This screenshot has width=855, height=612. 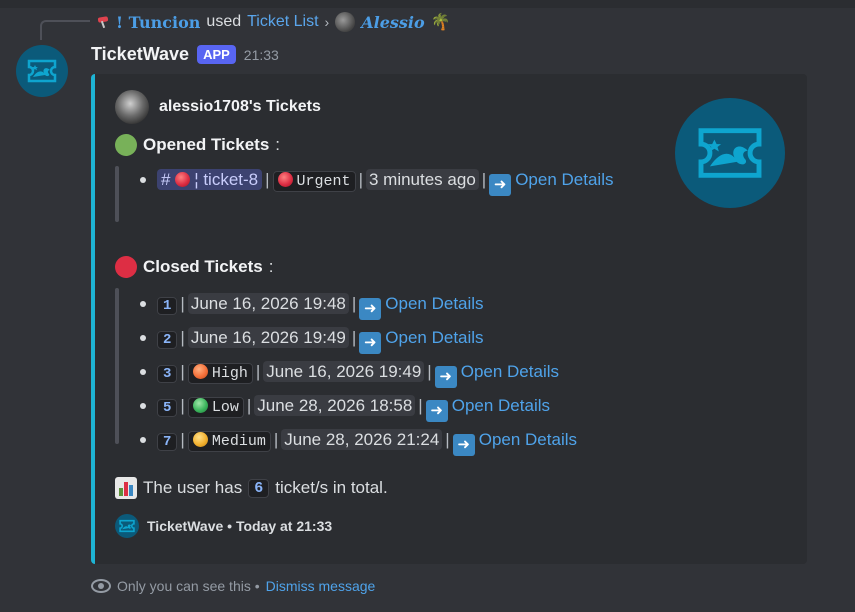 I want to click on ticket-number: 1, so click(x=167, y=306).